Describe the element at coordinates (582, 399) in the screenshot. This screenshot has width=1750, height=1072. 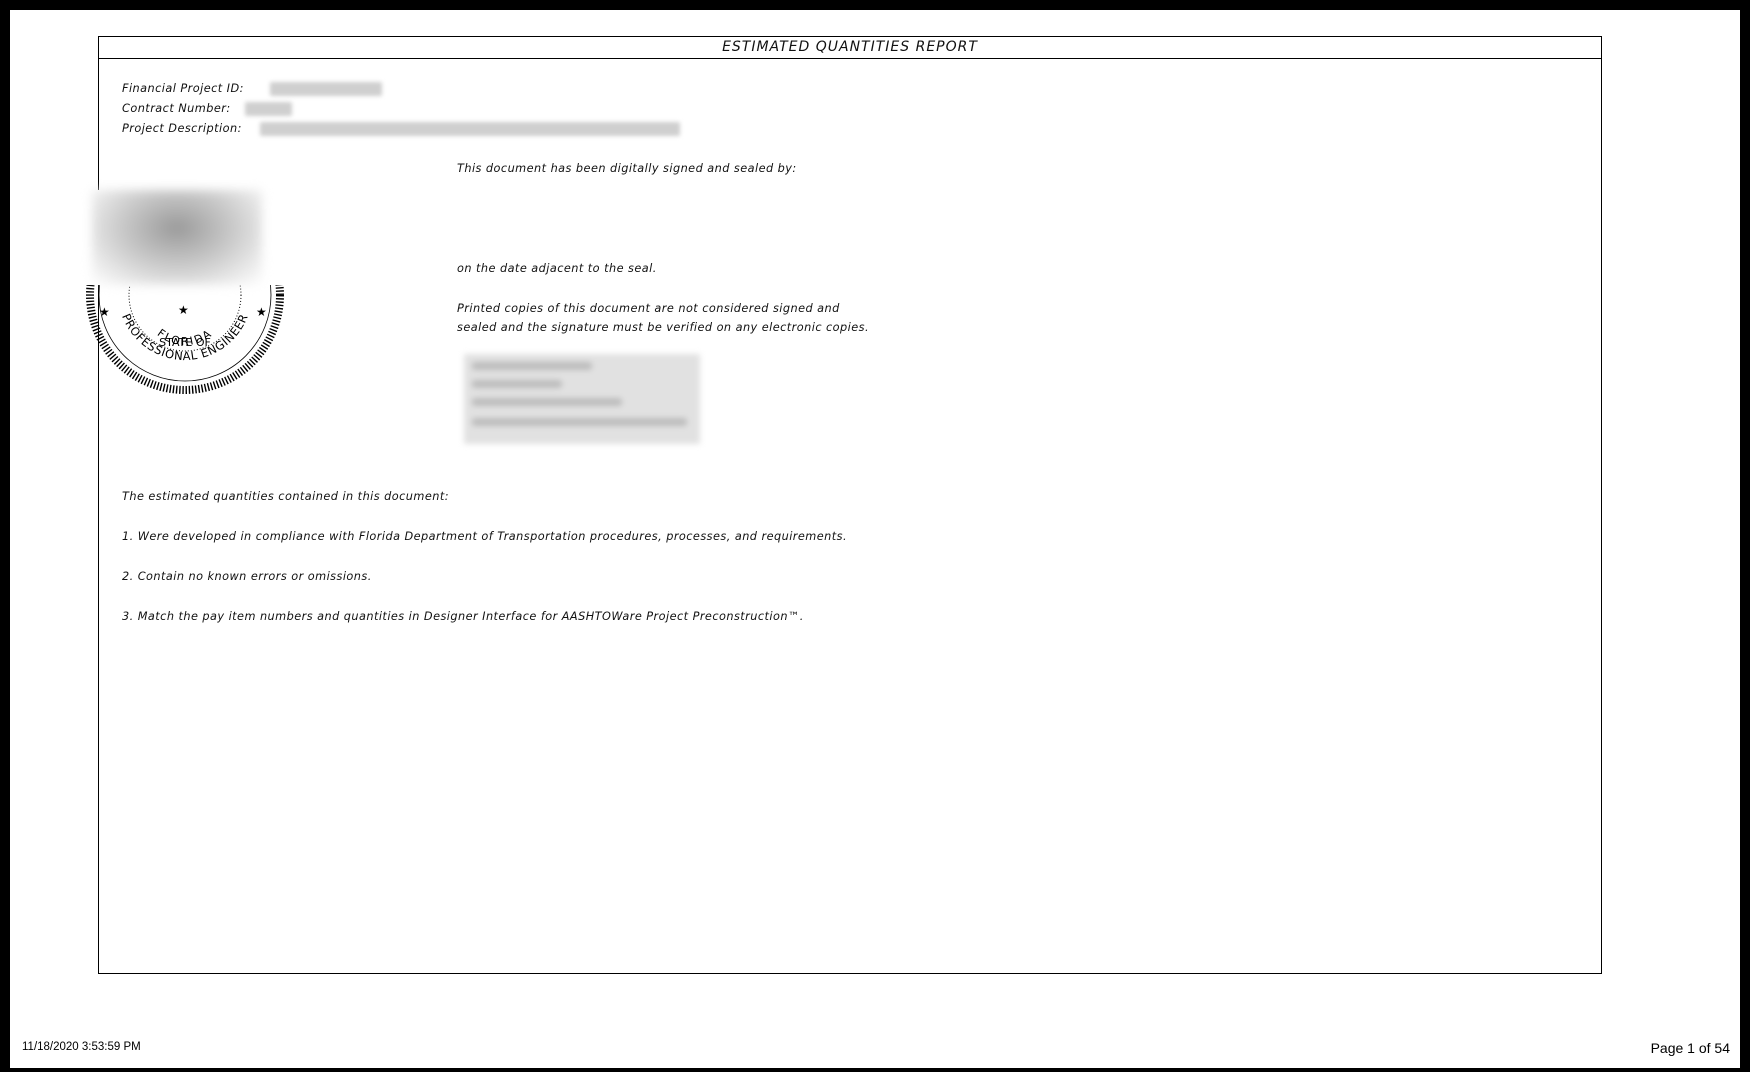
I see `redacted-signature-block` at that location.